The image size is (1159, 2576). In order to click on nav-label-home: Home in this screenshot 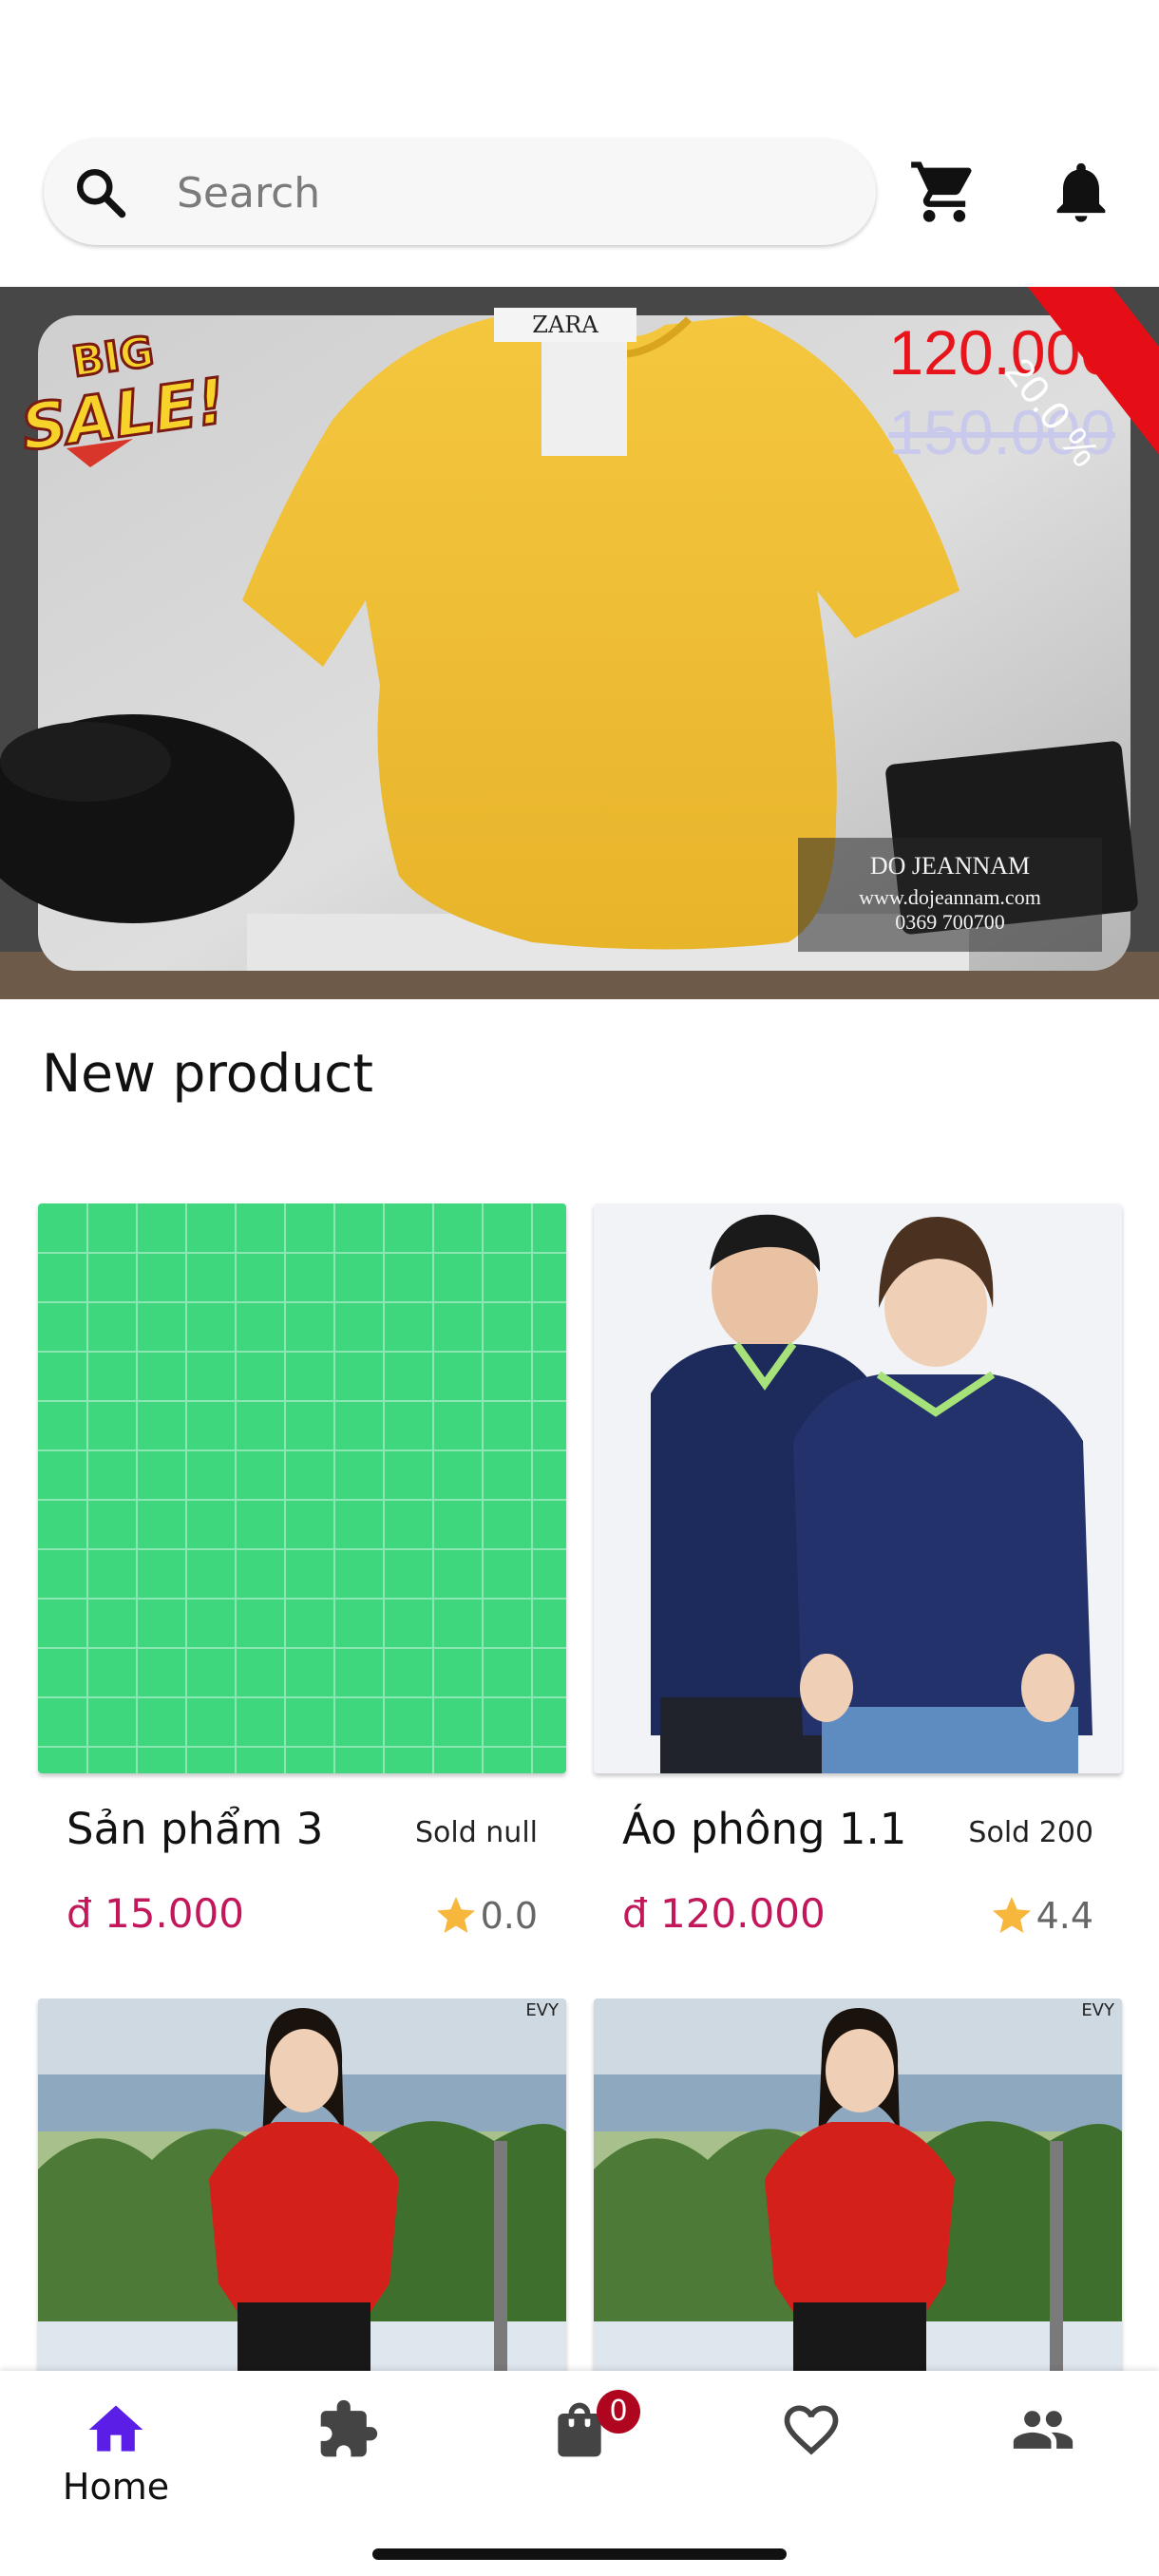, I will do `click(116, 2487)`.